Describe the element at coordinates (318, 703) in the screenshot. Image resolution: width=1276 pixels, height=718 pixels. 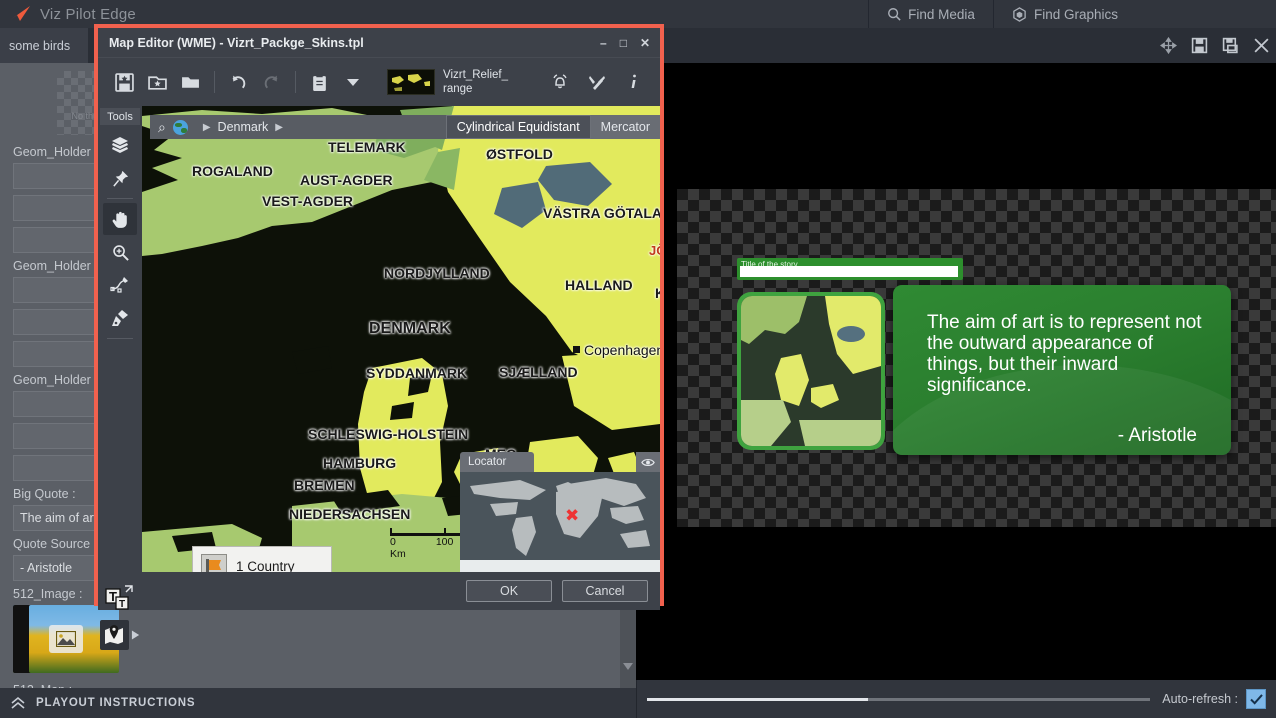
I see `playout-instructions-bar: PLAYOUT INSTRUCTIONS` at that location.